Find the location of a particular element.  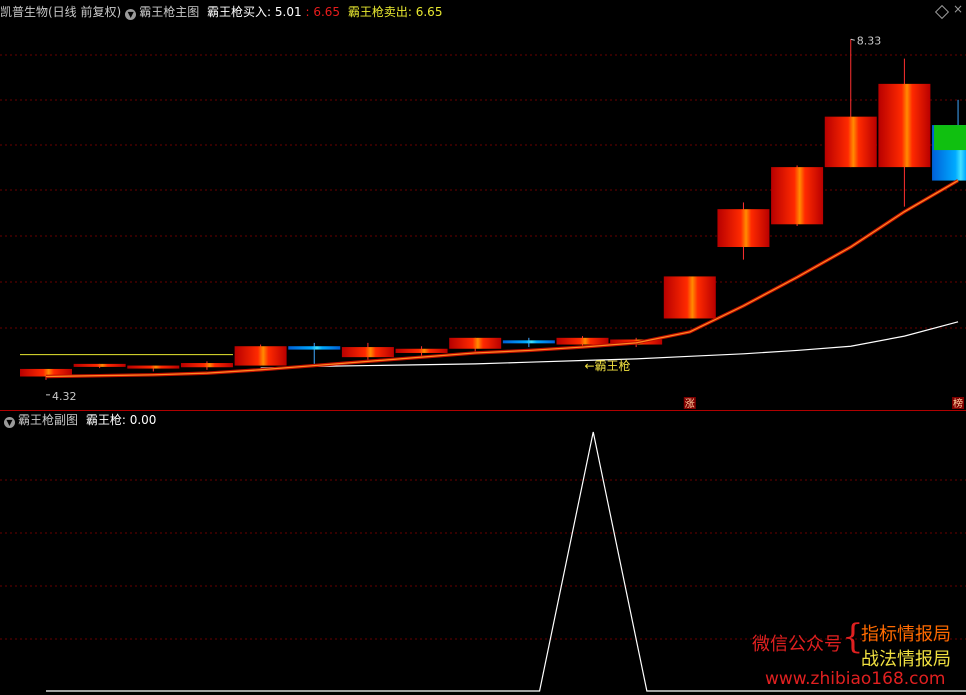

close-icon: × is located at coordinates (958, 9).